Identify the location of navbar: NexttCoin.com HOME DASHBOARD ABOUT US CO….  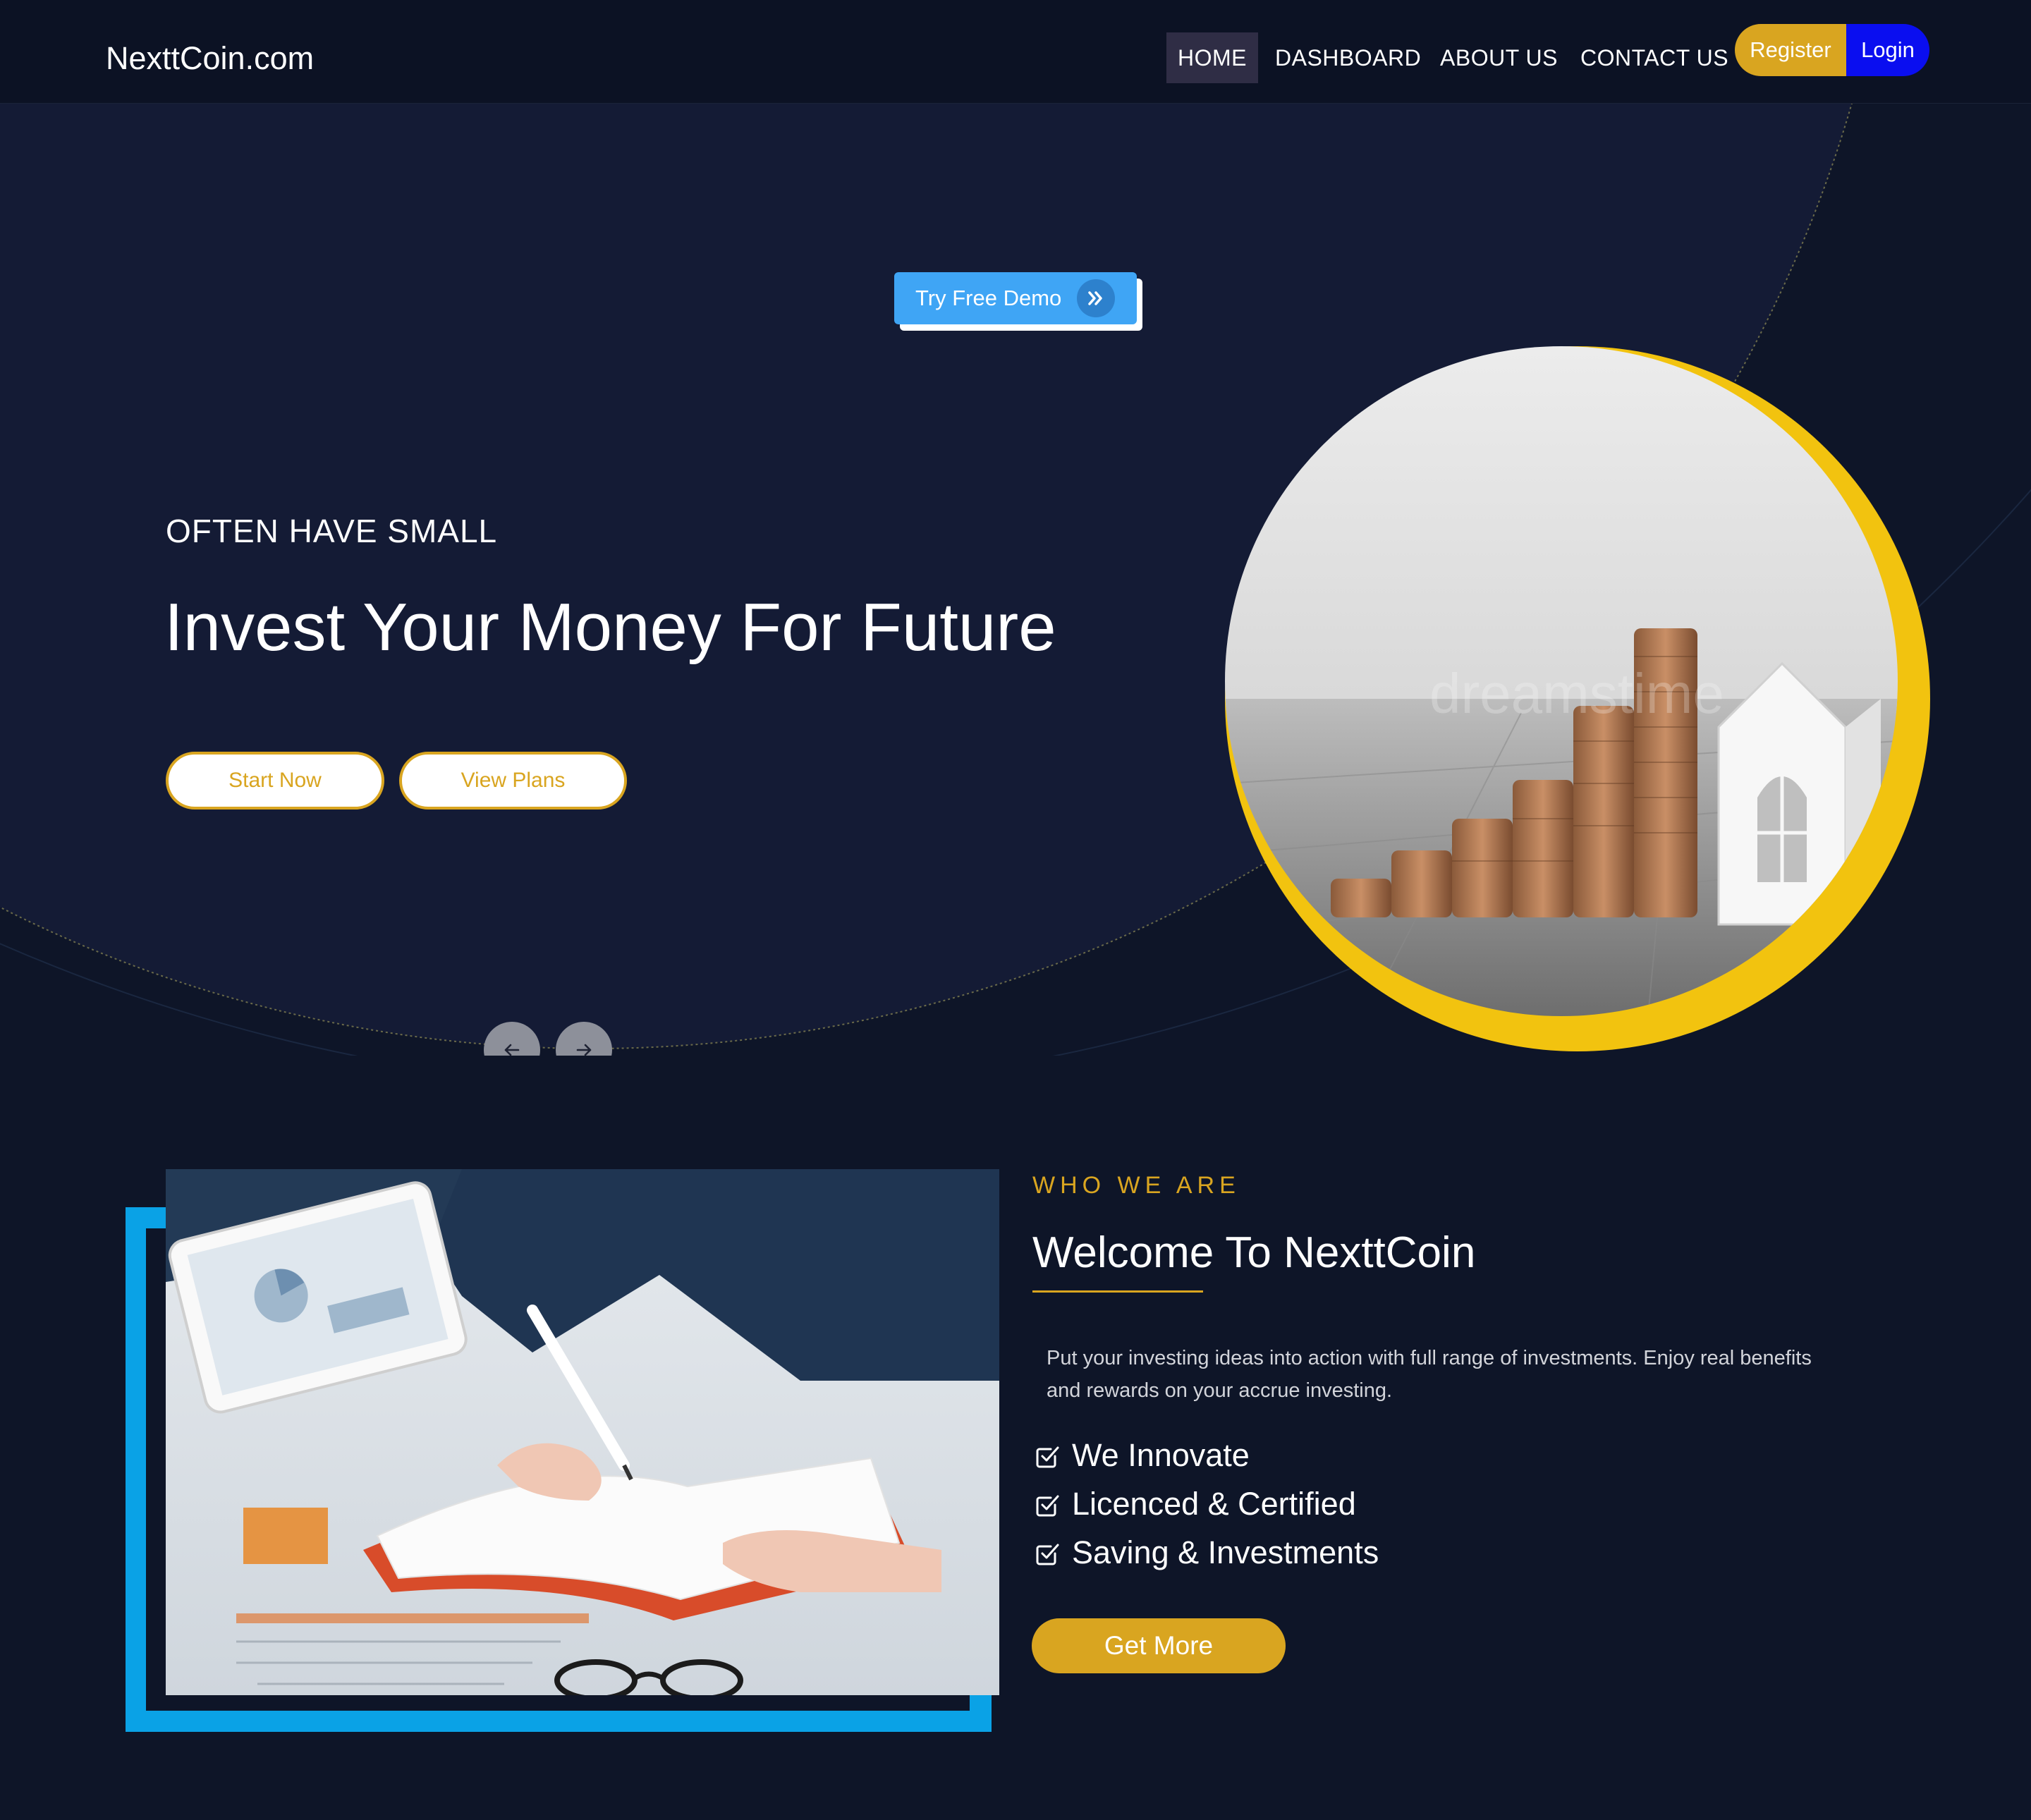
(1015, 52).